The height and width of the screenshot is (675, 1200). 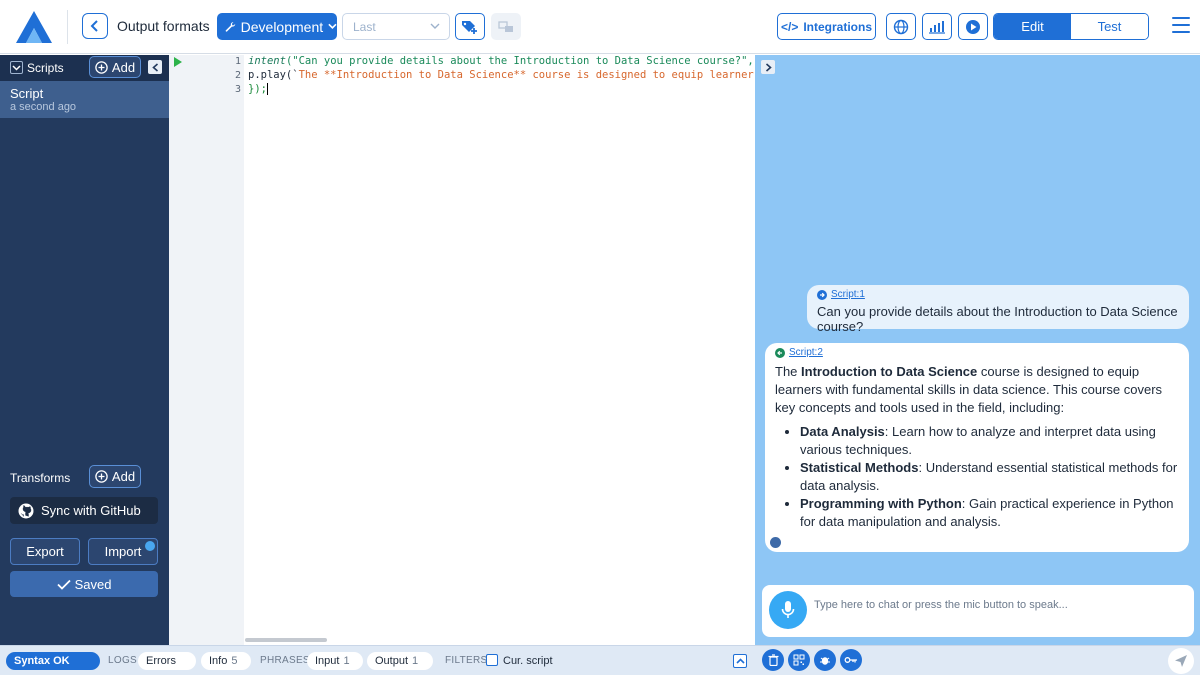 I want to click on compare-icon, so click(x=505, y=26).